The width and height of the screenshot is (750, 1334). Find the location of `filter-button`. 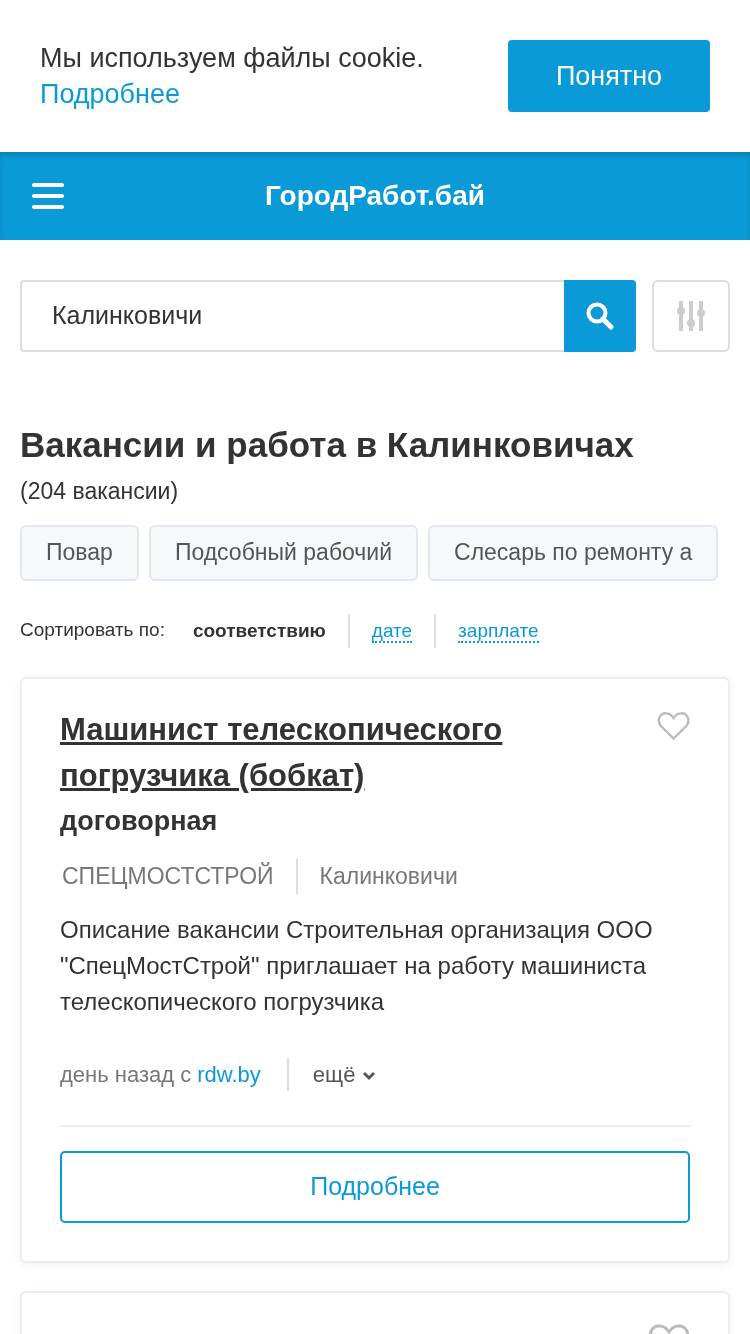

filter-button is located at coordinates (691, 316).